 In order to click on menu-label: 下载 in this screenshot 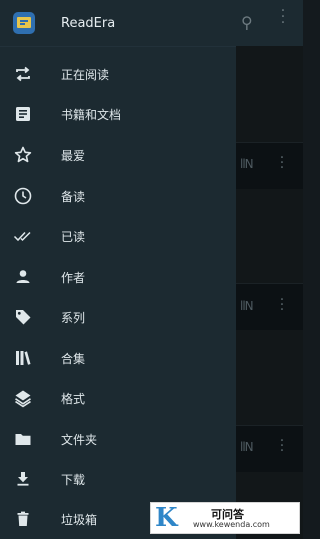, I will do `click(73, 480)`.